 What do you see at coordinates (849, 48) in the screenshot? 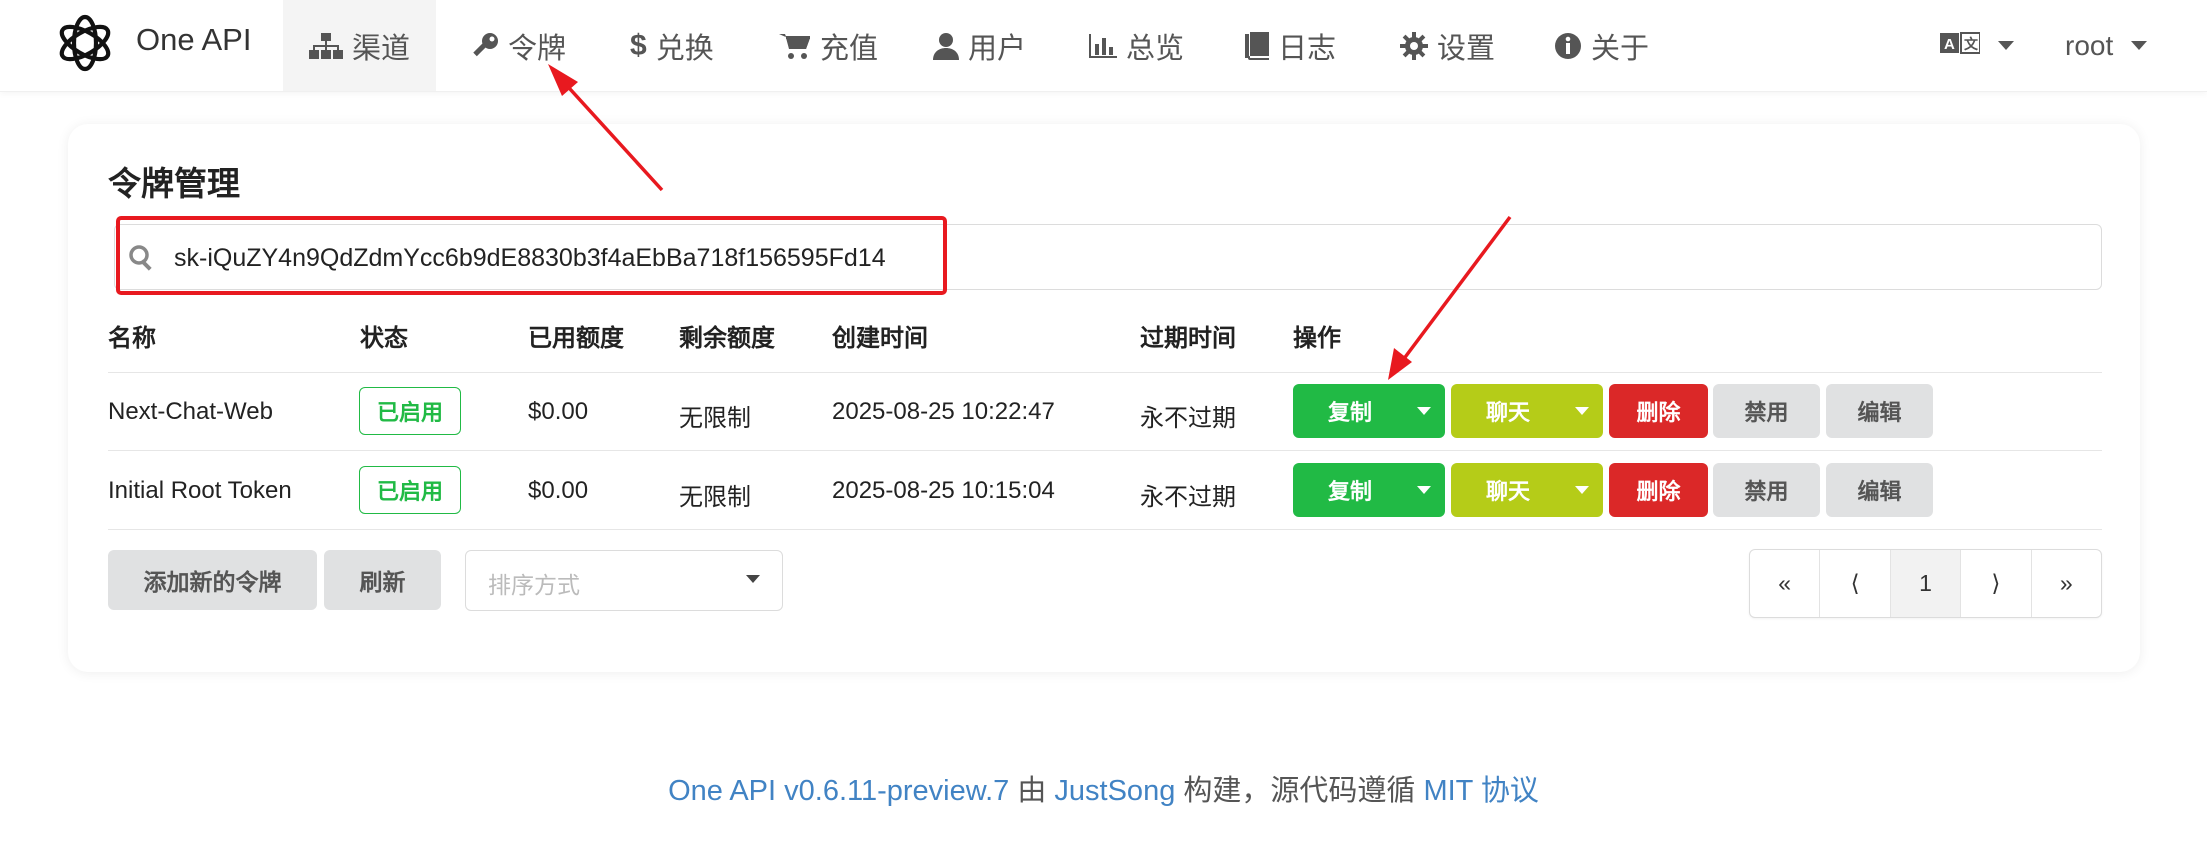
I see `nav-label: 充值` at bounding box center [849, 48].